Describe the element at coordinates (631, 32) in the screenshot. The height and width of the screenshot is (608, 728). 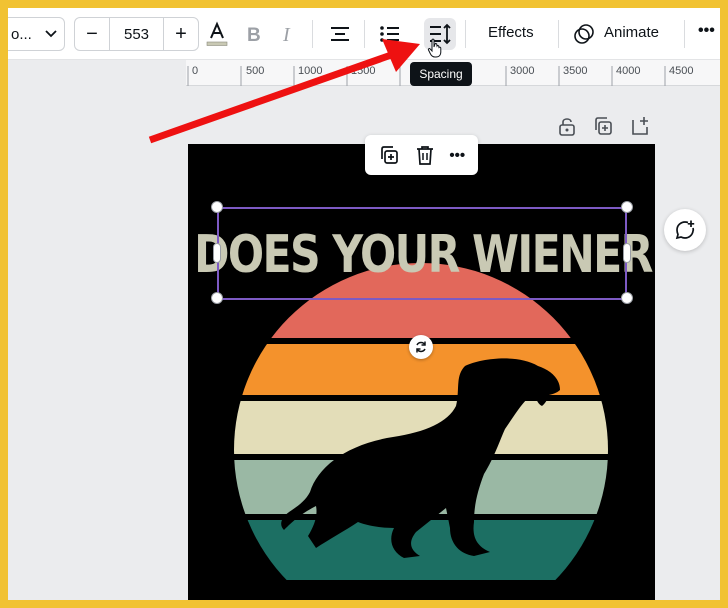
I see `animate-button: Animate` at that location.